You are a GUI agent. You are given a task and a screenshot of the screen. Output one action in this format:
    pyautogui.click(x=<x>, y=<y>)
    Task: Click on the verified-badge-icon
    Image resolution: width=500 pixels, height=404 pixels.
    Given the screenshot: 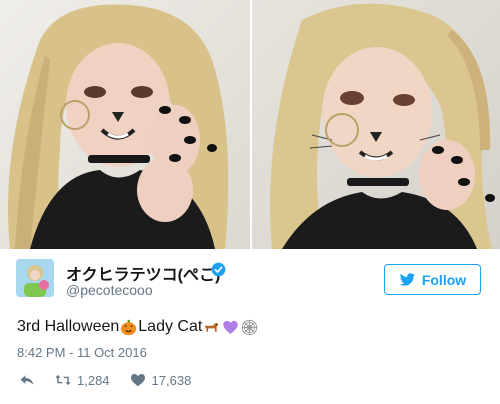 What is the action you would take?
    pyautogui.click(x=218, y=269)
    